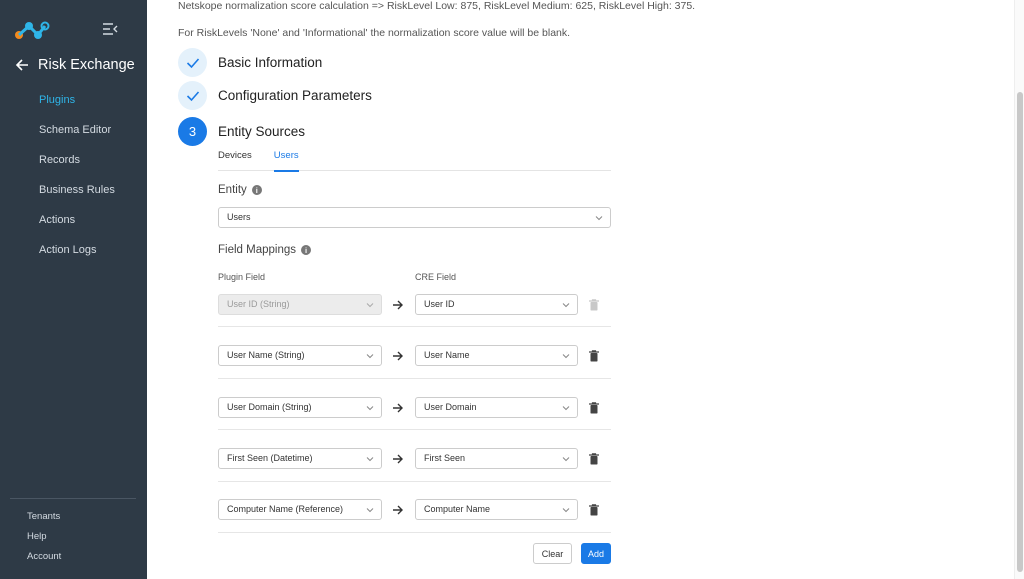 The image size is (1024, 579). Describe the element at coordinates (262, 131) in the screenshot. I see `step-title: Entity Sources` at that location.